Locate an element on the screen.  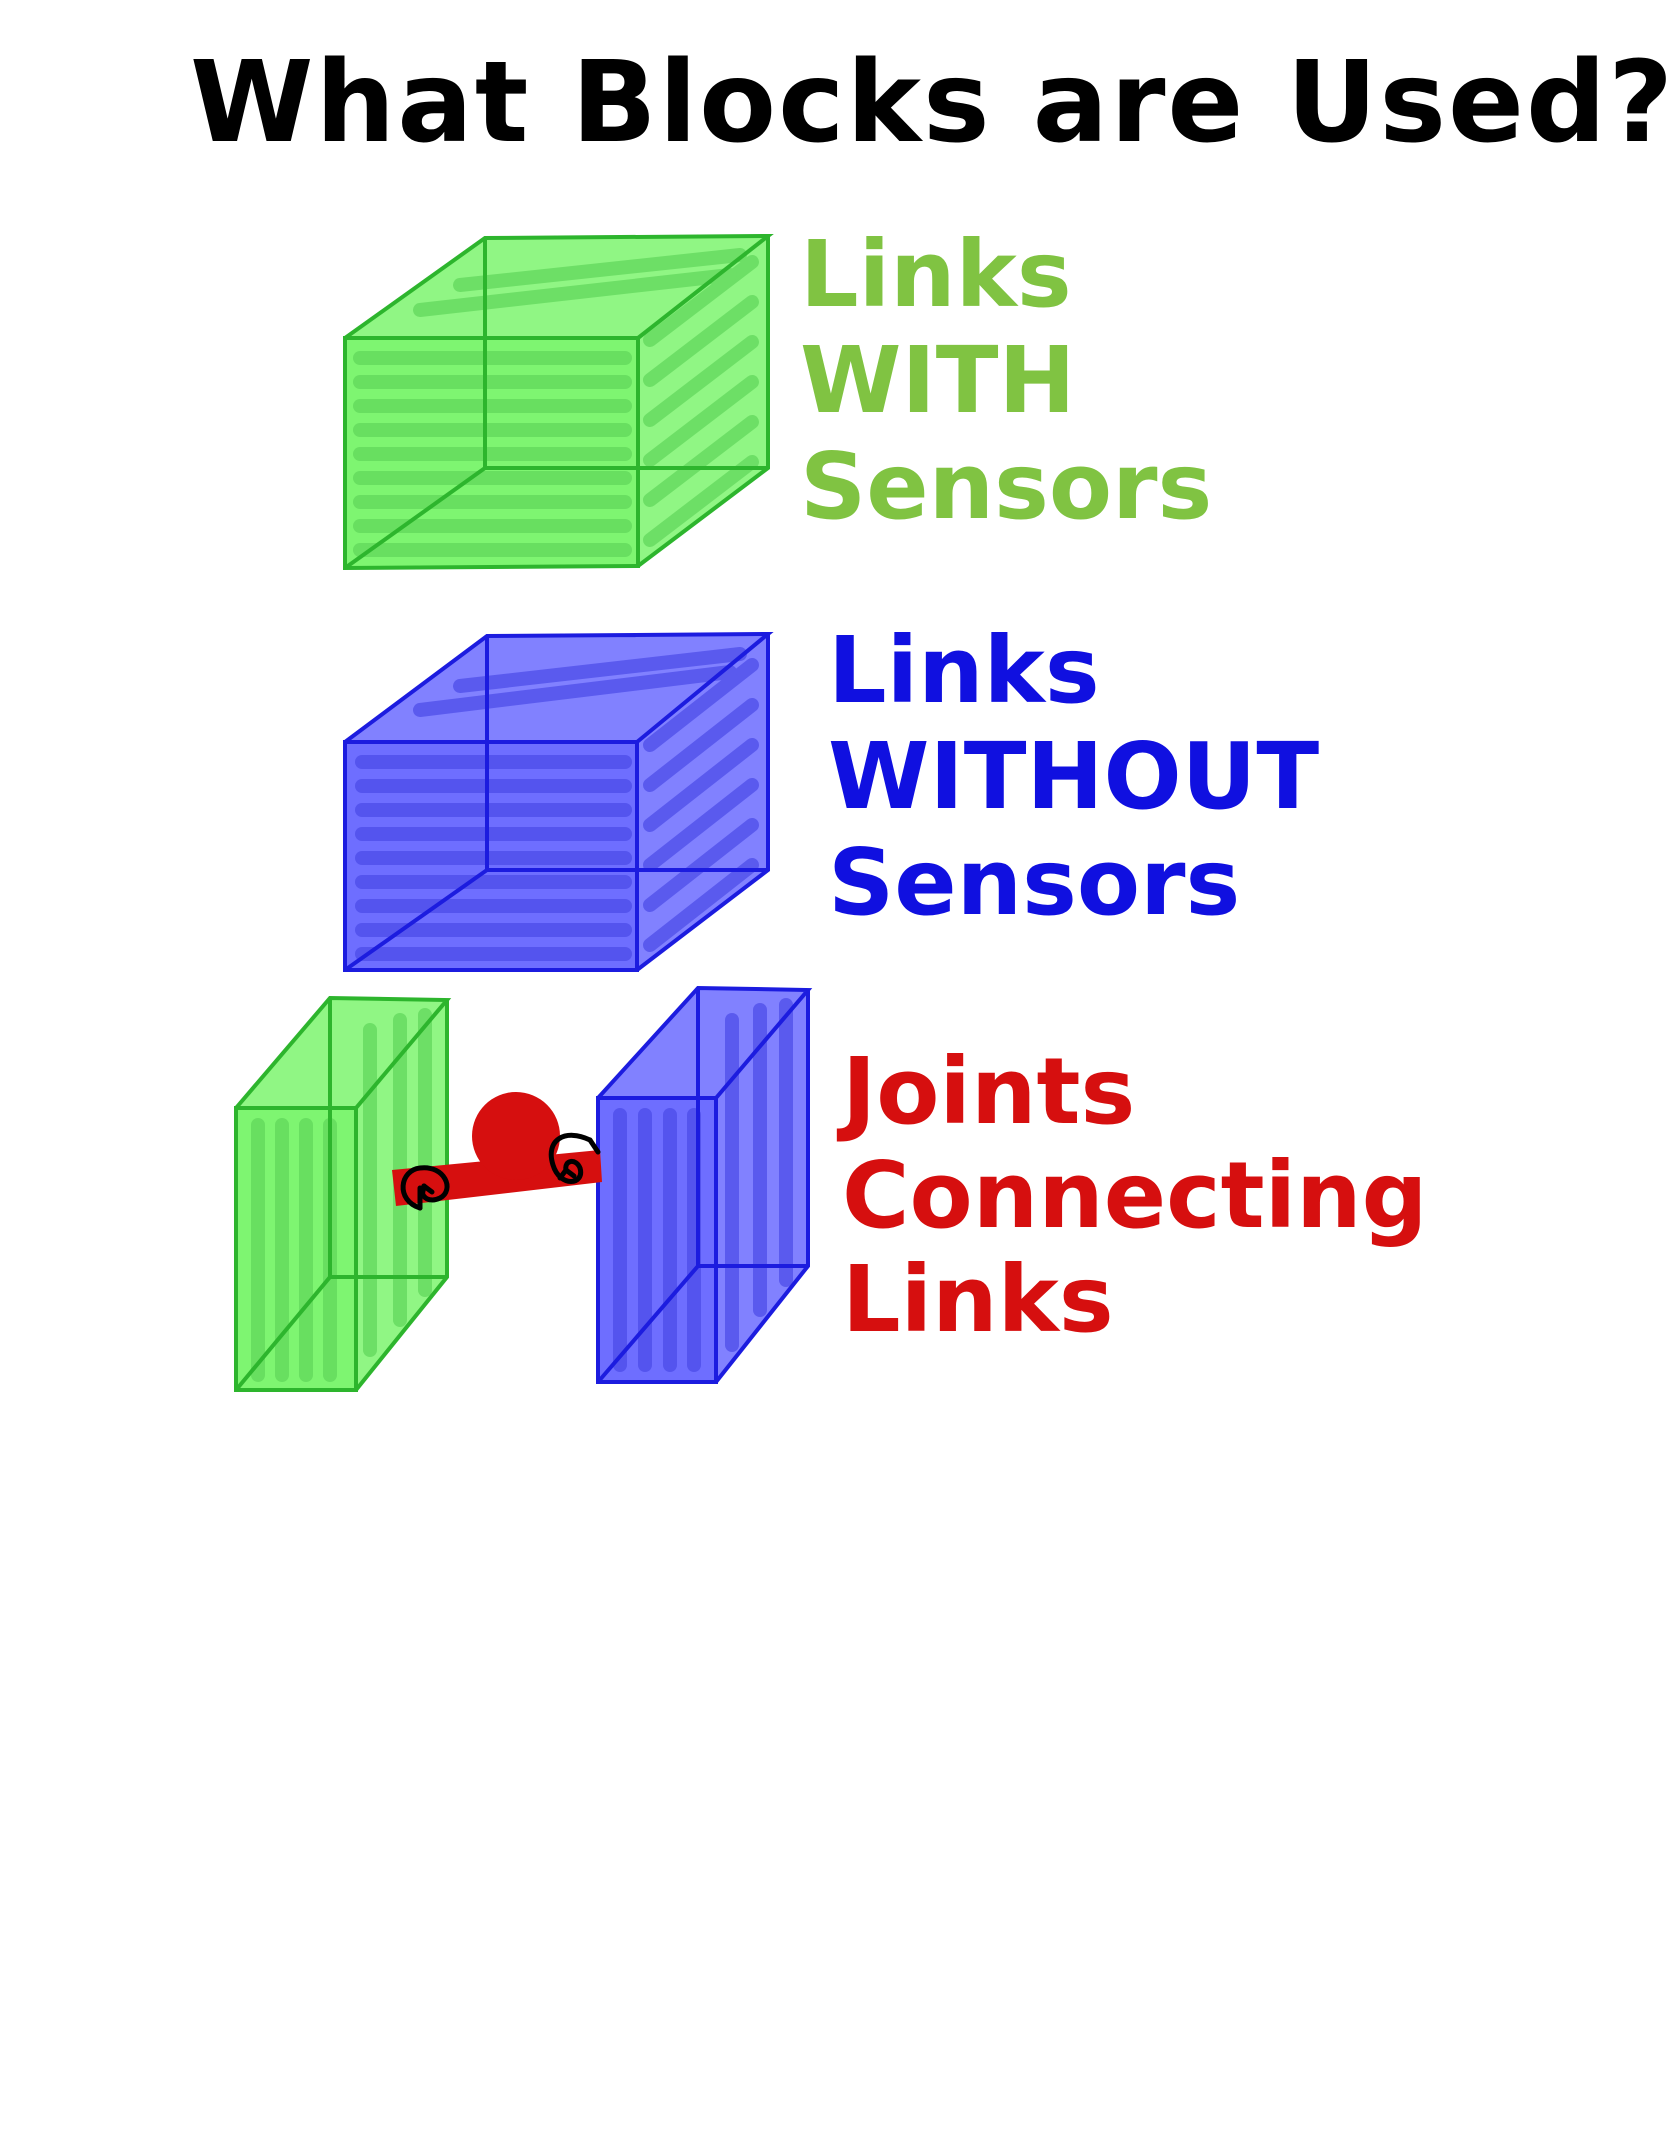
legend-links-with-sensors: Links WITH Sensors is located at coordinates (1006, 381).